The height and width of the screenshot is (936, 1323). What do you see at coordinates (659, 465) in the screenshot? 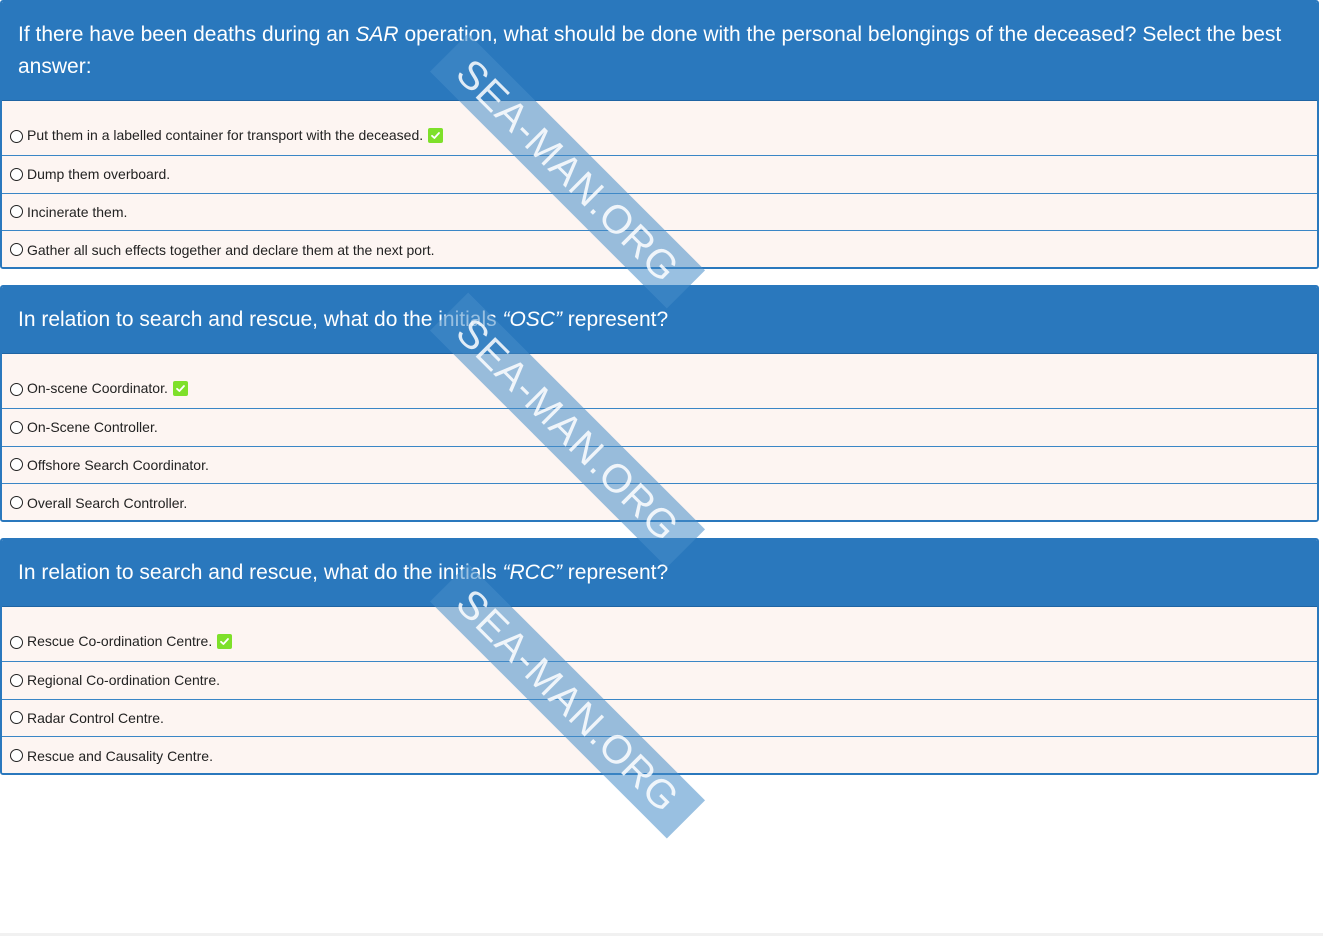
I see `answer-option: Offshore Search Coordinator.` at bounding box center [659, 465].